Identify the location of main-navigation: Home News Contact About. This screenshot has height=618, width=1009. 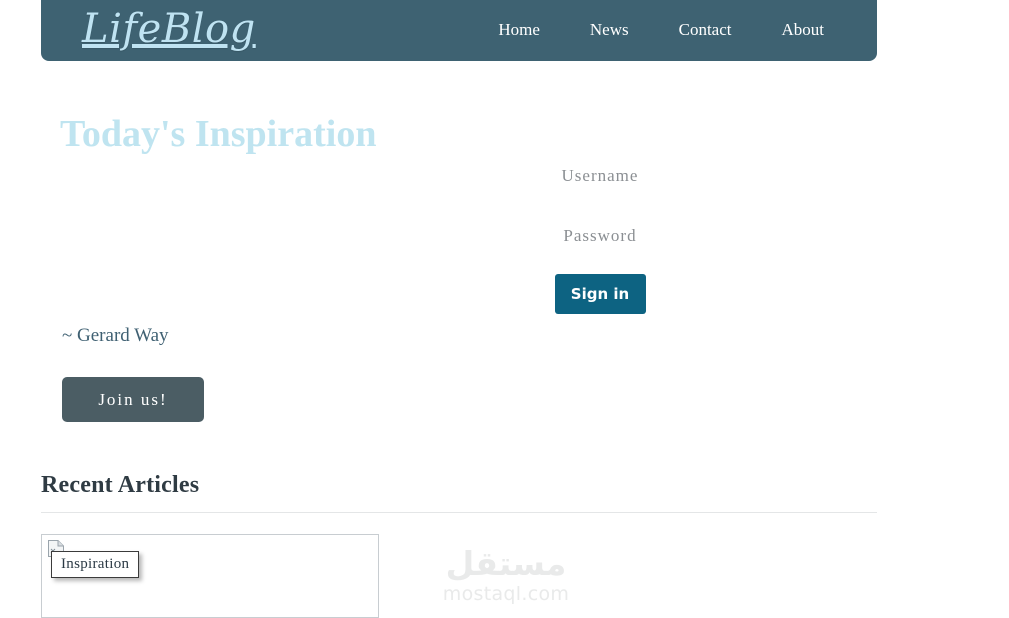
(661, 30).